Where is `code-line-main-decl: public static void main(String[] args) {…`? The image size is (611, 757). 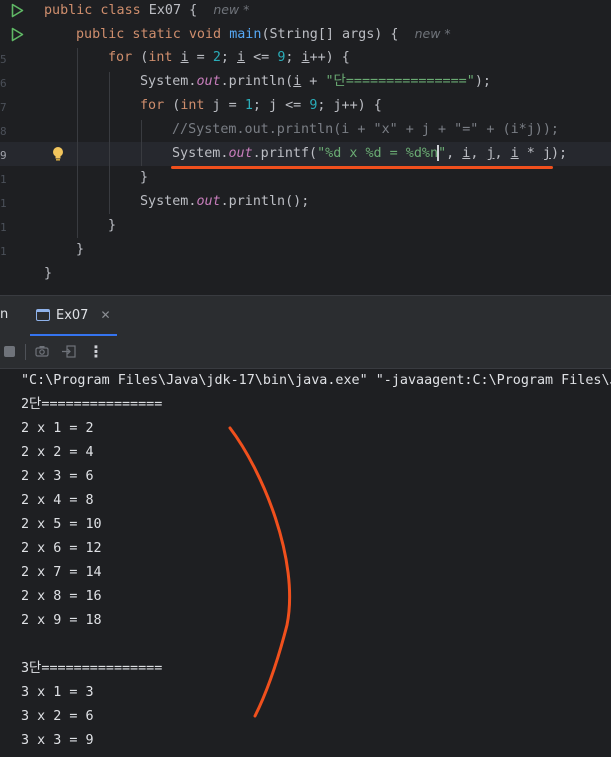
code-line-main-decl: public static void main(String[] args) {… is located at coordinates (263, 34).